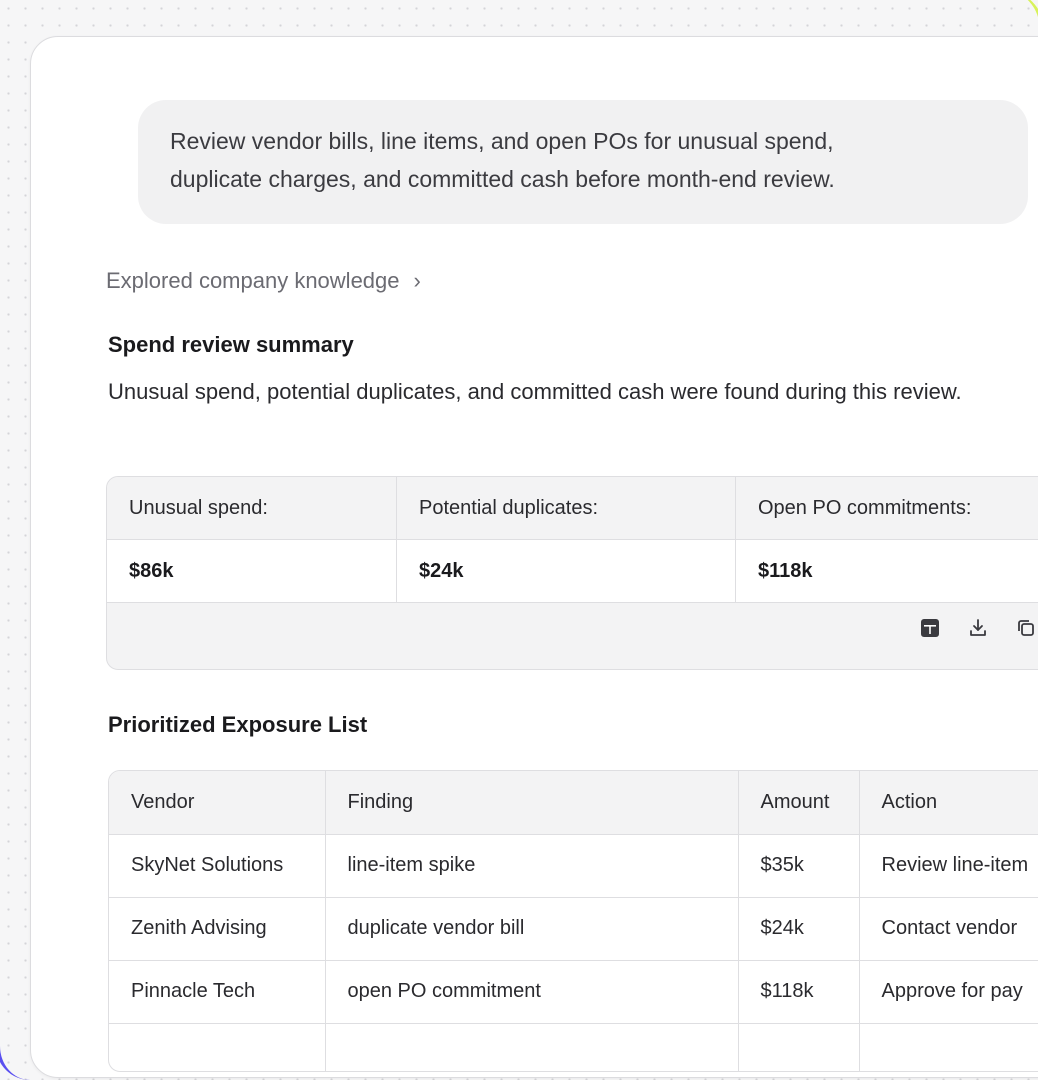 This screenshot has width=1038, height=1080. What do you see at coordinates (532, 929) in the screenshot?
I see `cell-finding: duplicate vendor bill` at bounding box center [532, 929].